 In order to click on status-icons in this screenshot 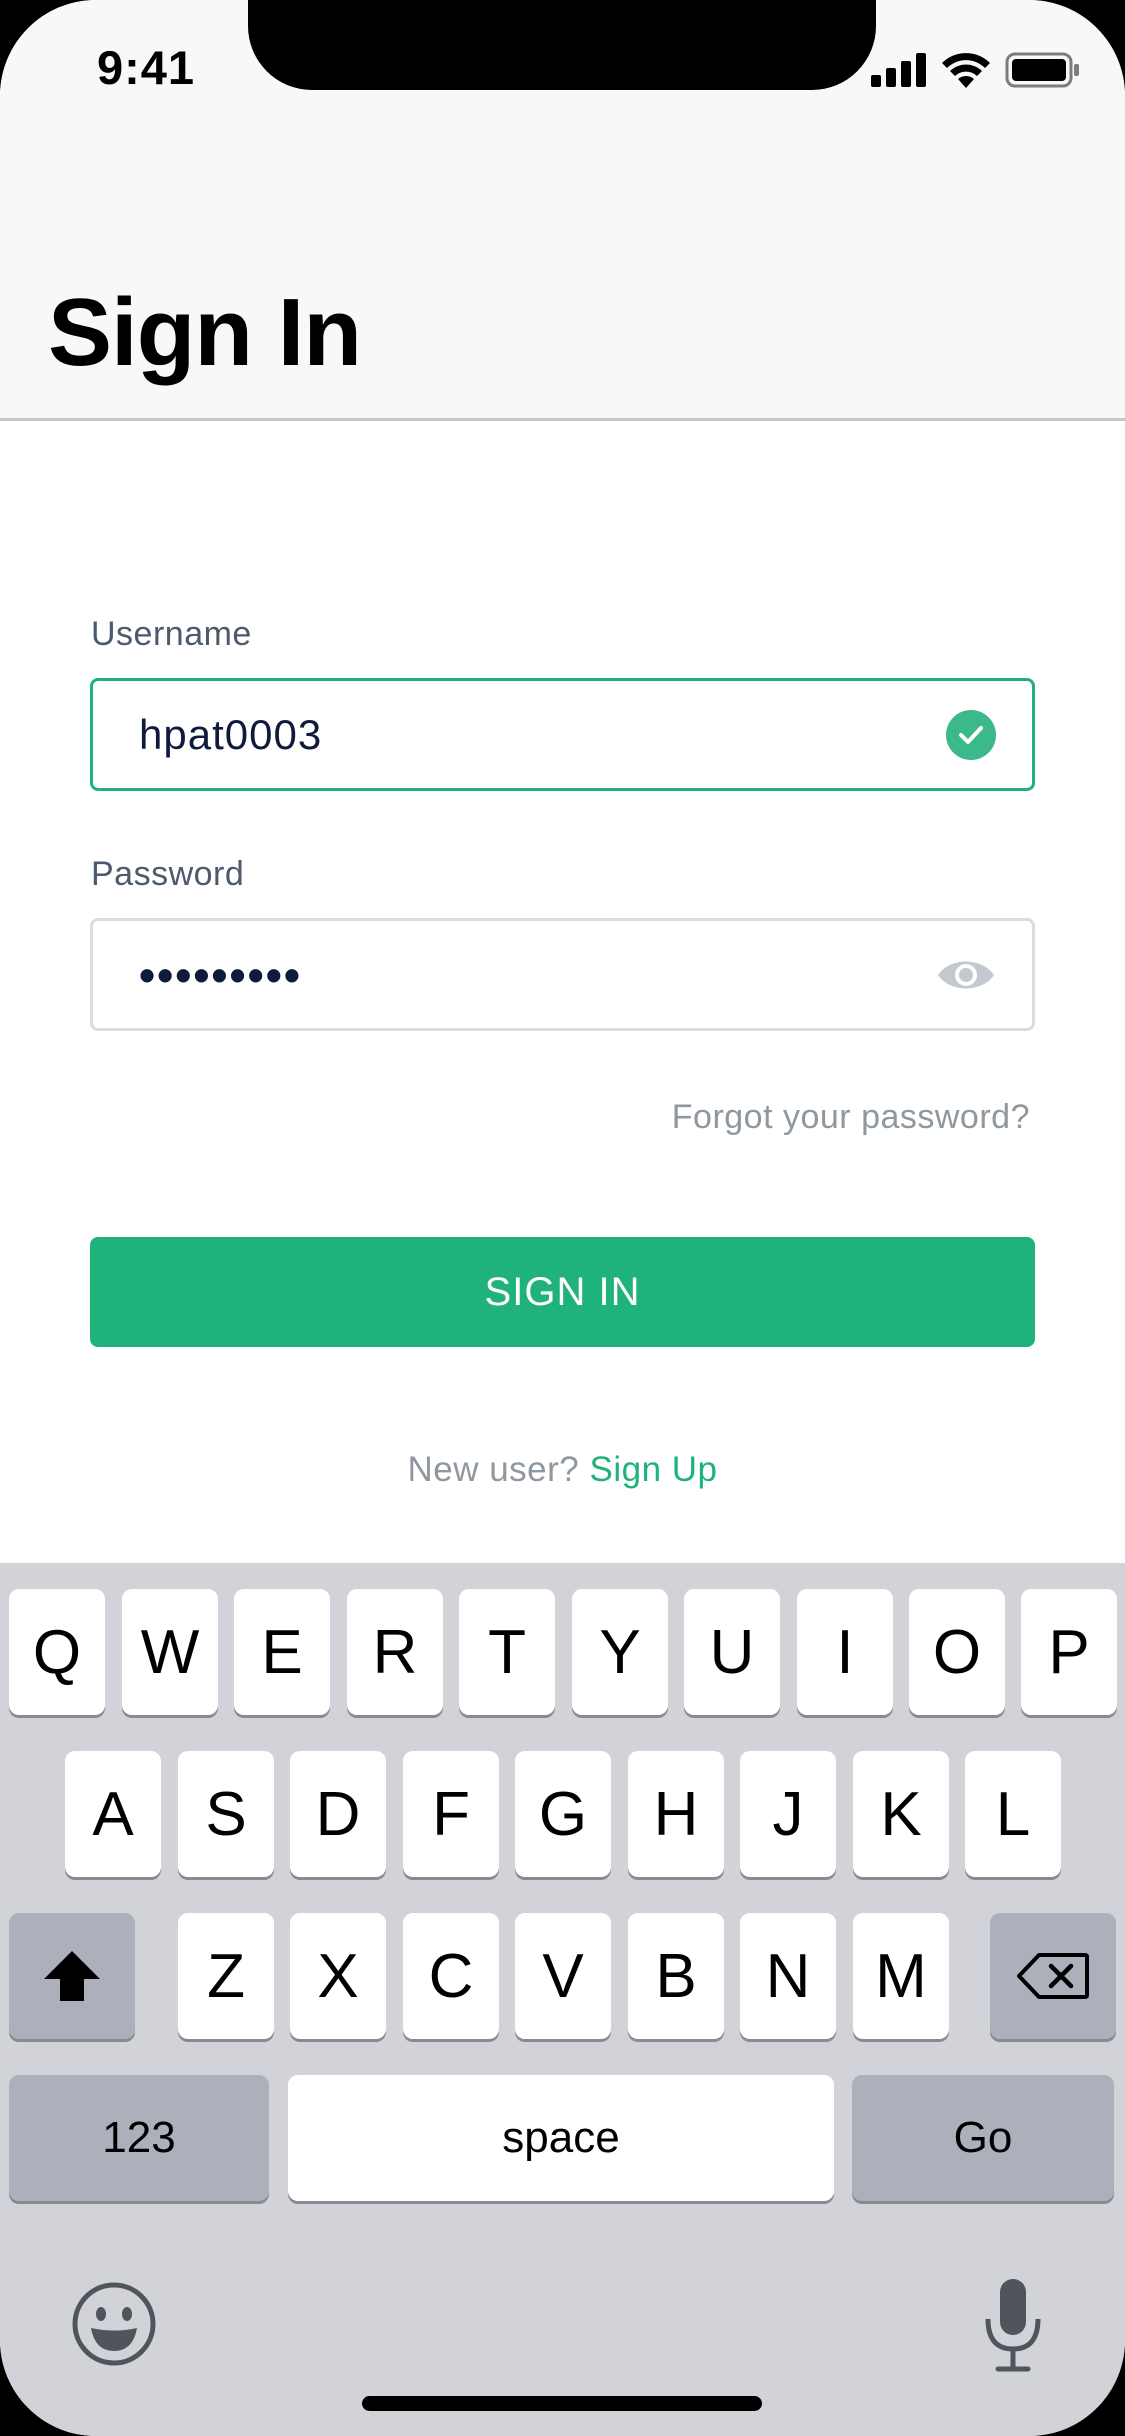, I will do `click(976, 70)`.